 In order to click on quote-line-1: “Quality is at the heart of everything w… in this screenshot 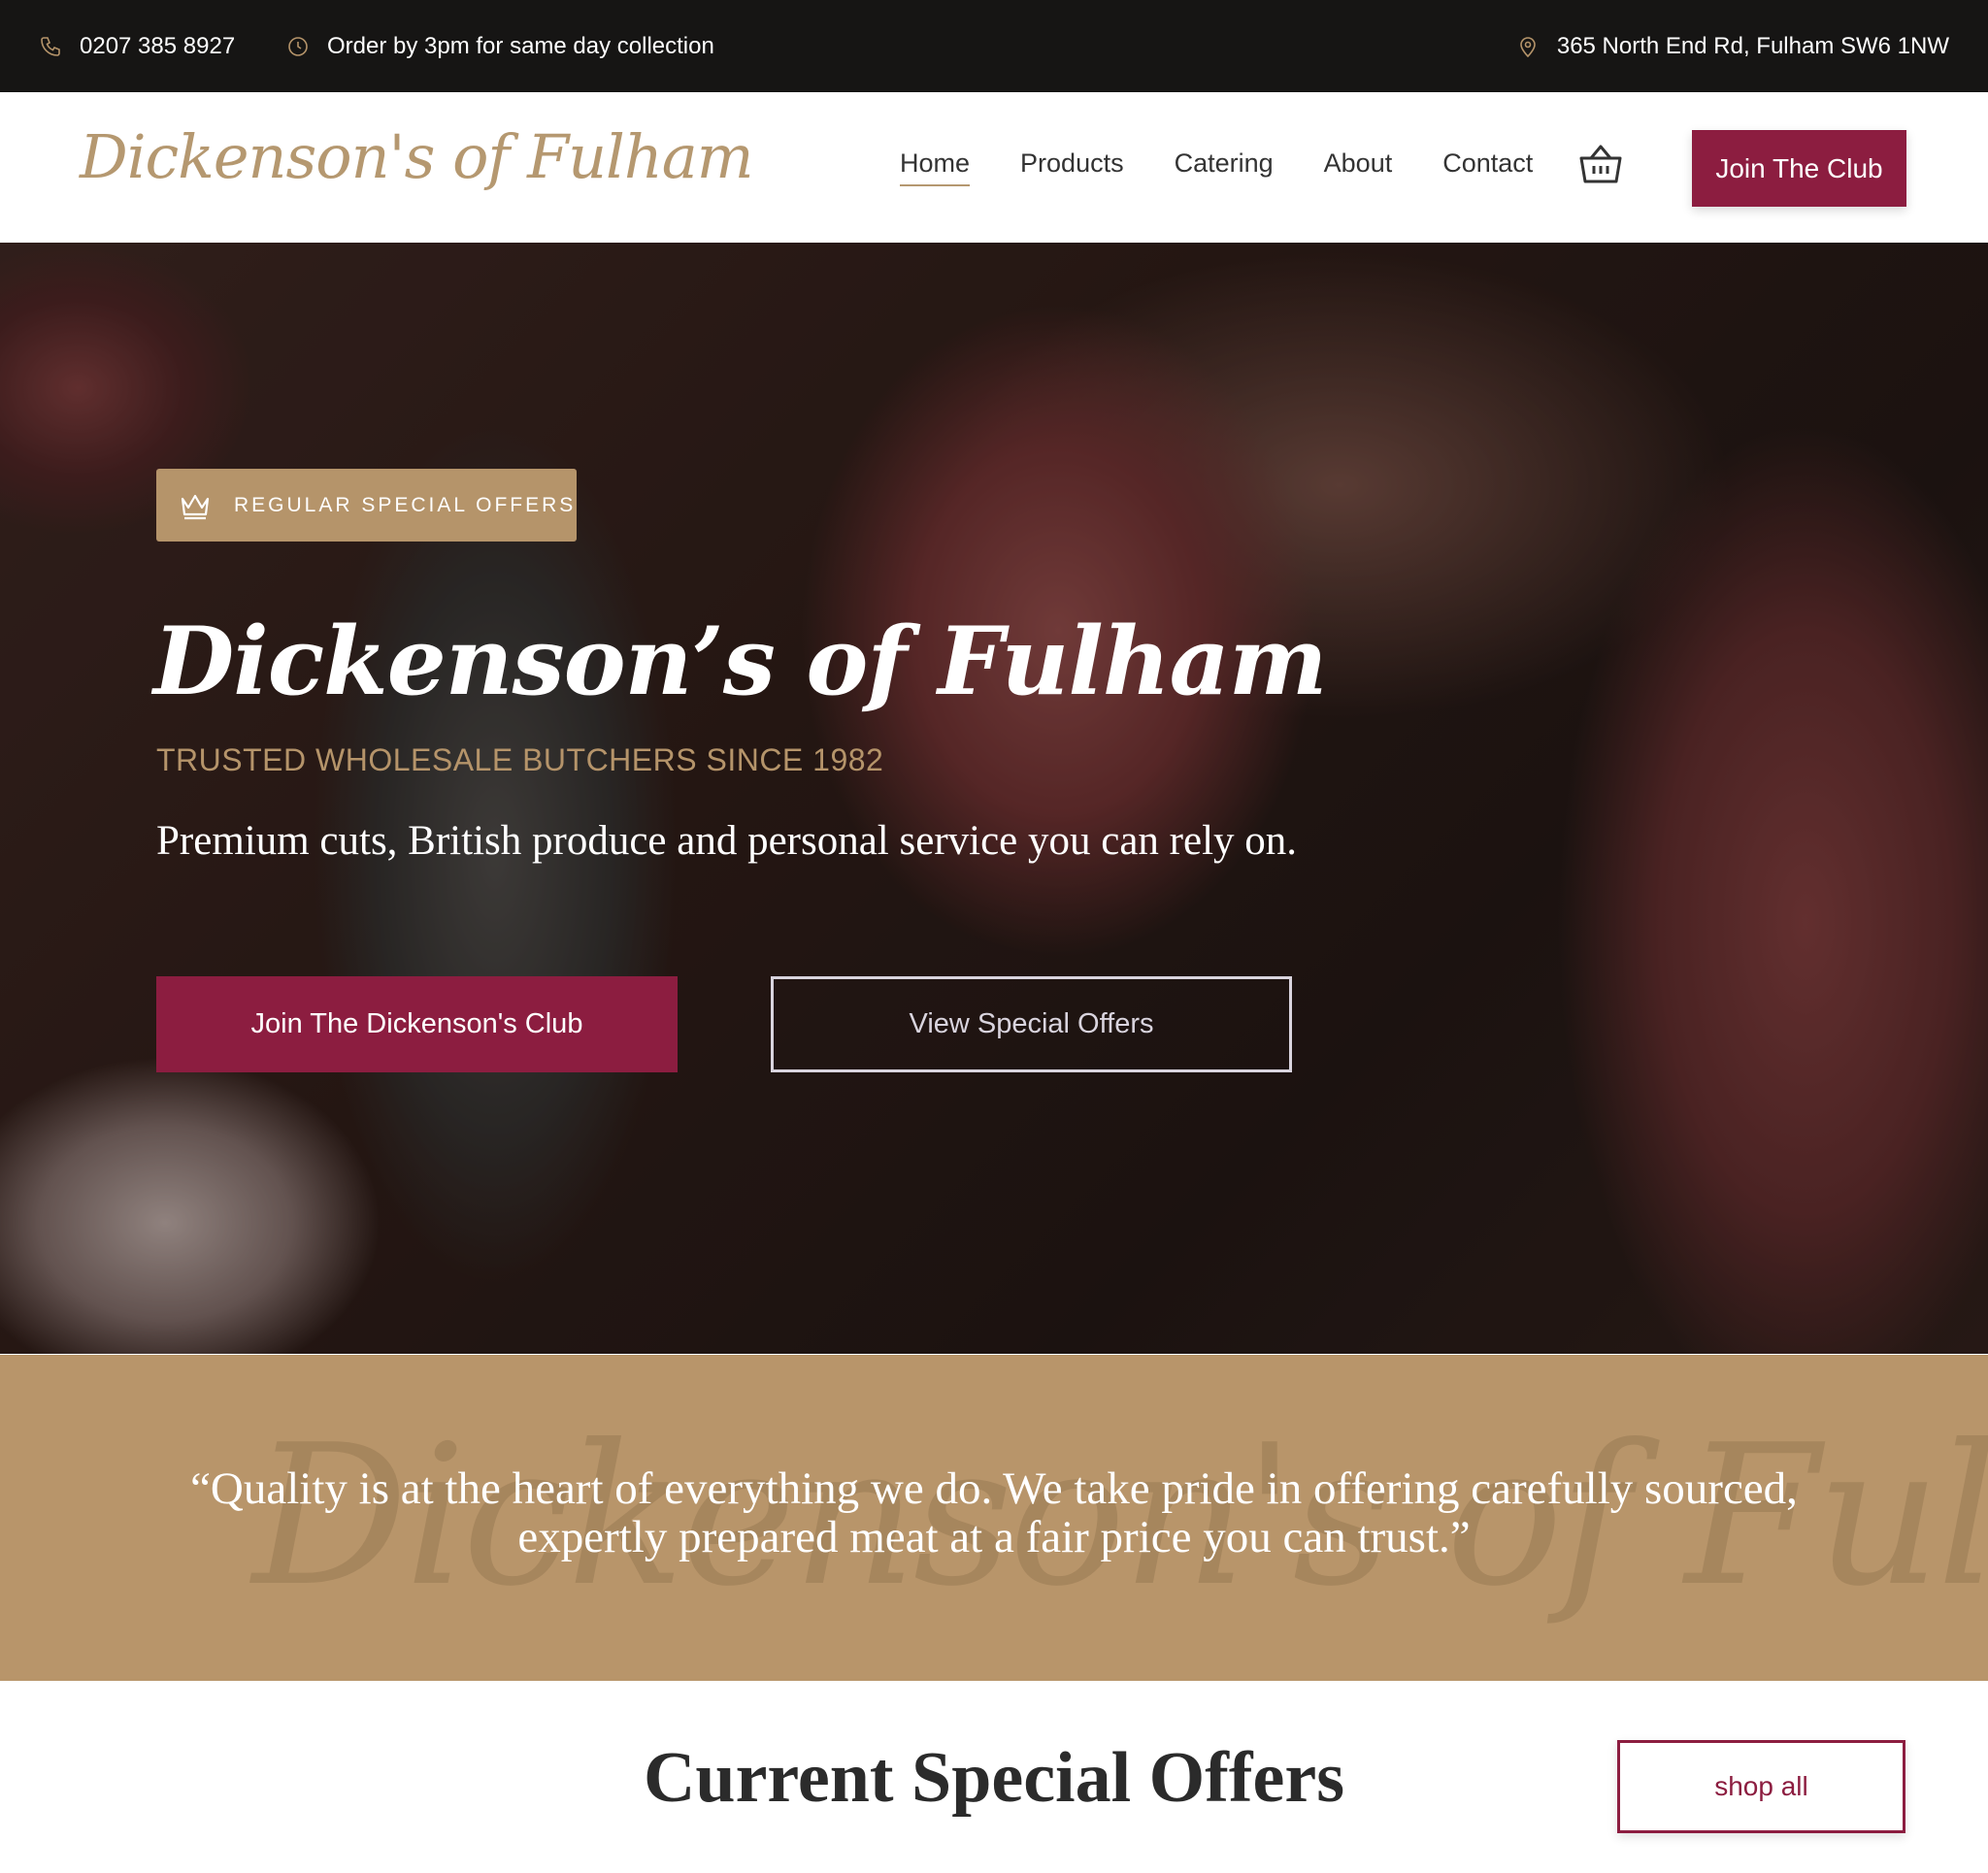, I will do `click(994, 1488)`.